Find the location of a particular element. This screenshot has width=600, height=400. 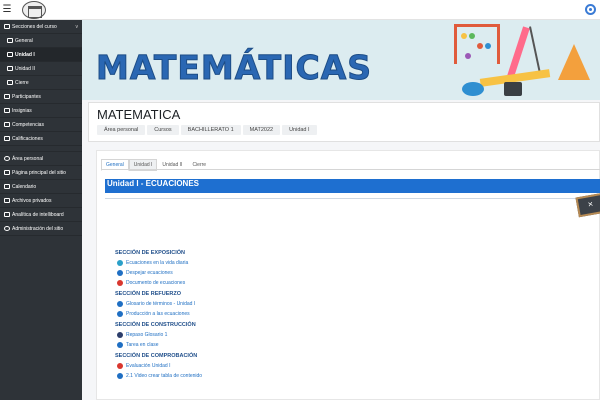

drawer-item: Calendario is located at coordinates (41, 187).